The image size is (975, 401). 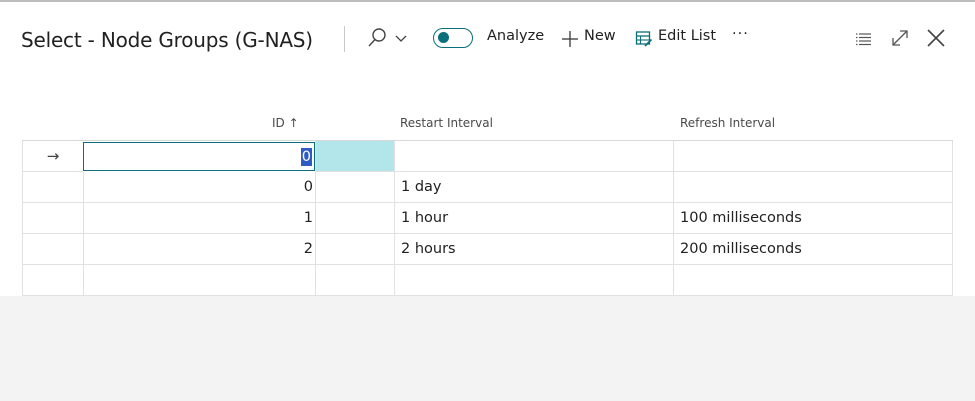 I want to click on header-divider, so click(x=344, y=39).